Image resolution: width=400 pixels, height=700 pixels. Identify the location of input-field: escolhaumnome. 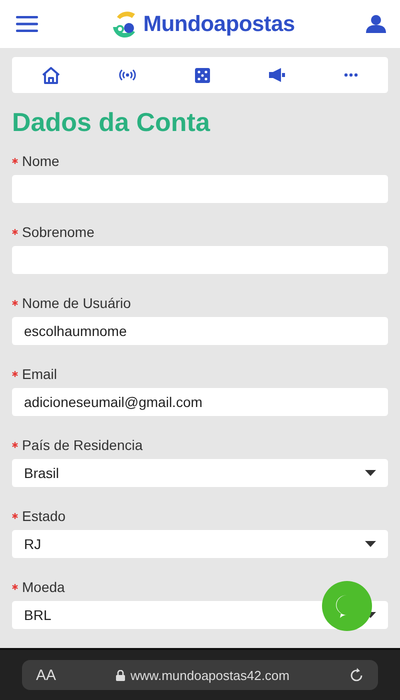
(200, 331).